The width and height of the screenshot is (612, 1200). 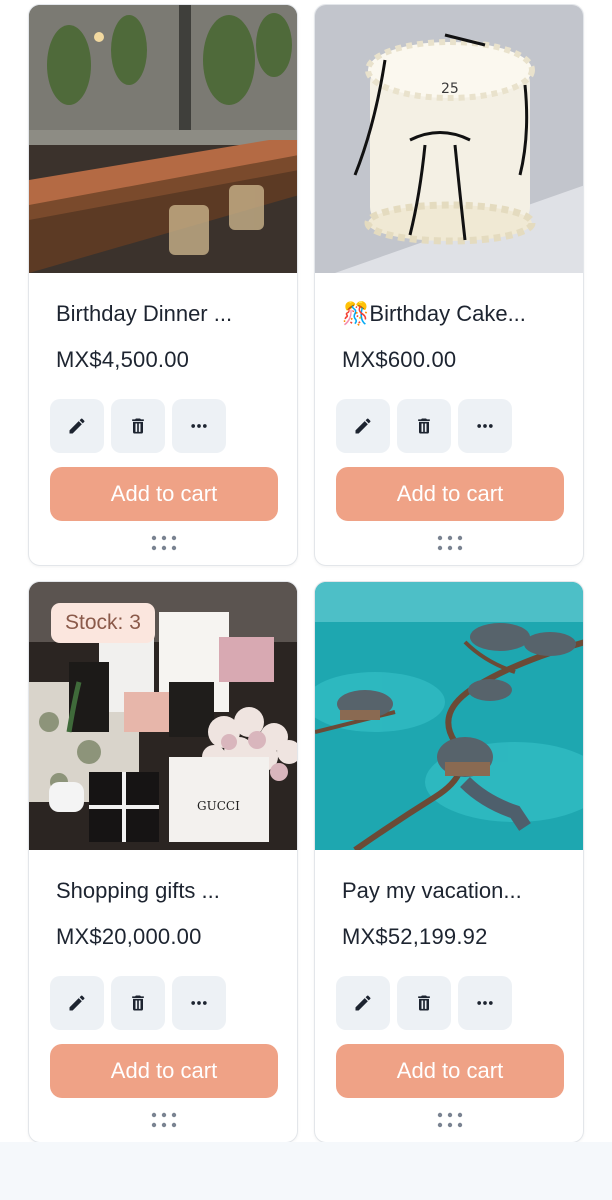 I want to click on product-price: MX$52,199.92, so click(x=415, y=936).